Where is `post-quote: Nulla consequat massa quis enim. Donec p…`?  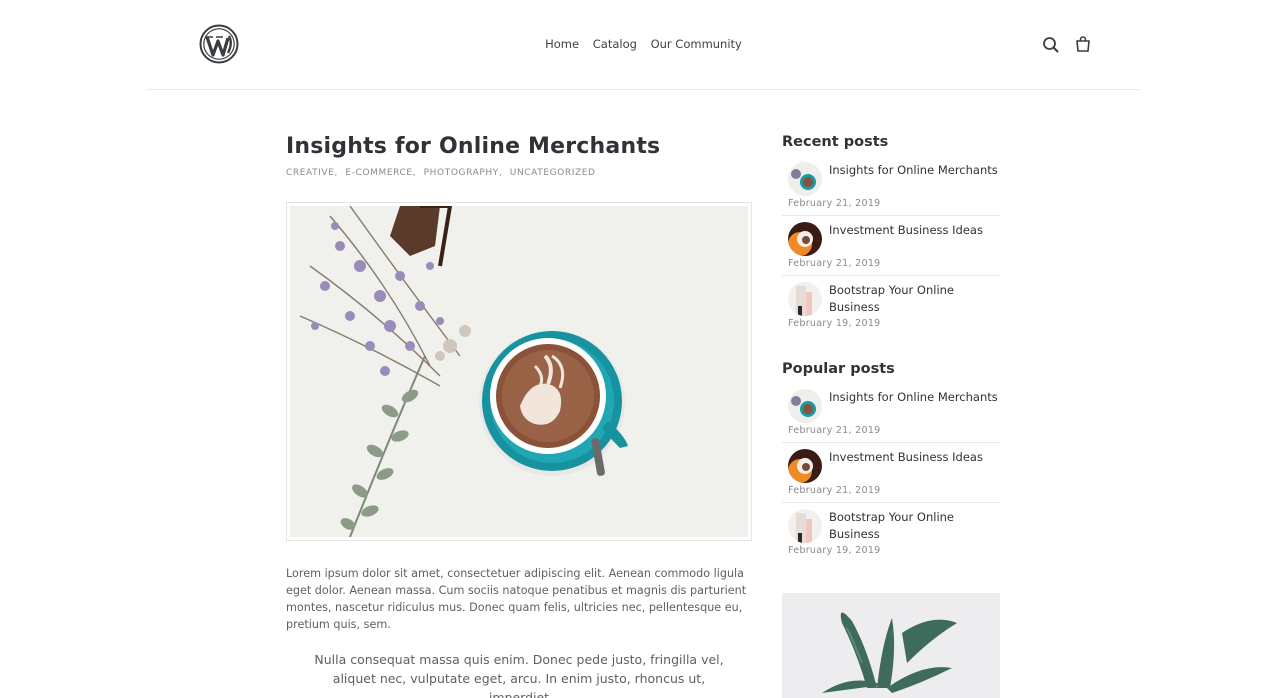
post-quote: Nulla consequat massa quis enim. Donec p… is located at coordinates (519, 675).